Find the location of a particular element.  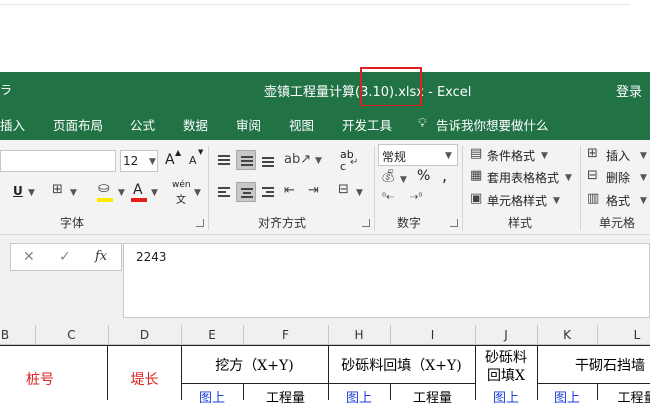

format-table-icon: ▦ is located at coordinates (476, 175).